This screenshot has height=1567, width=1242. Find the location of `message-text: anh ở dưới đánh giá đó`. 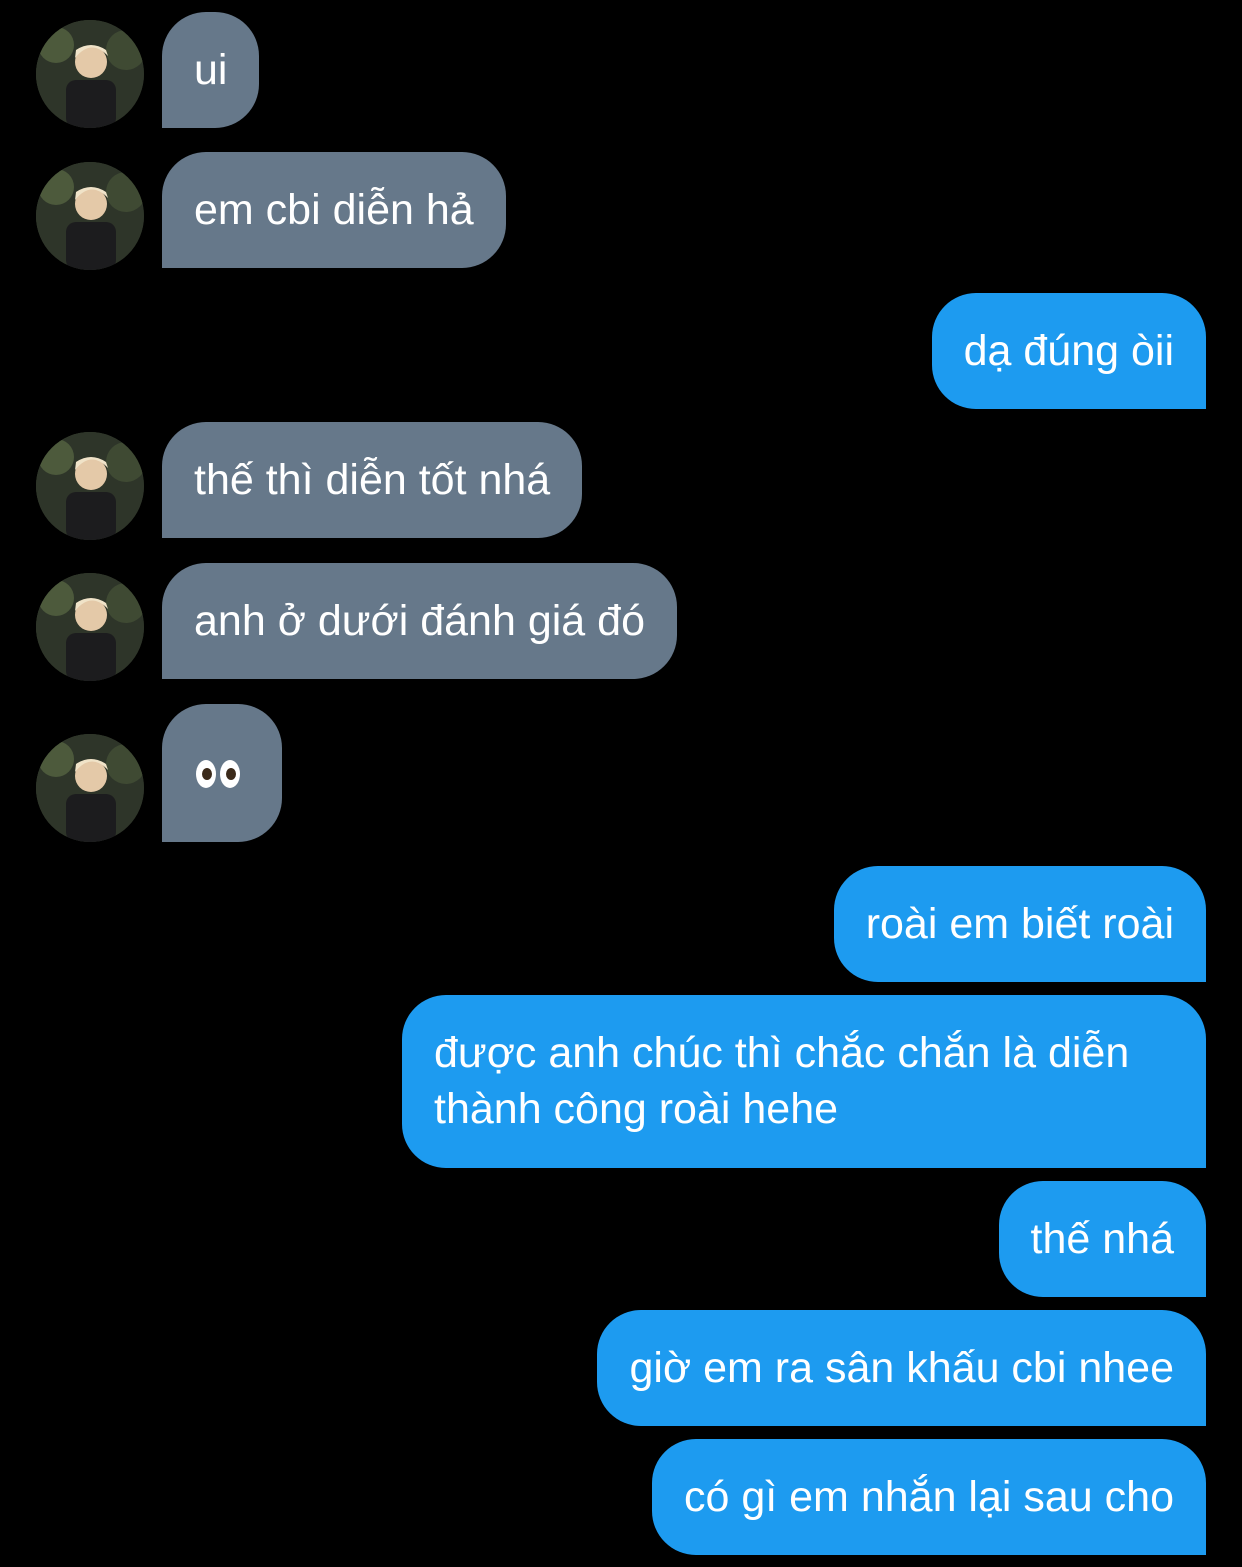

message-text: anh ở dưới đánh giá đó is located at coordinates (419, 621).